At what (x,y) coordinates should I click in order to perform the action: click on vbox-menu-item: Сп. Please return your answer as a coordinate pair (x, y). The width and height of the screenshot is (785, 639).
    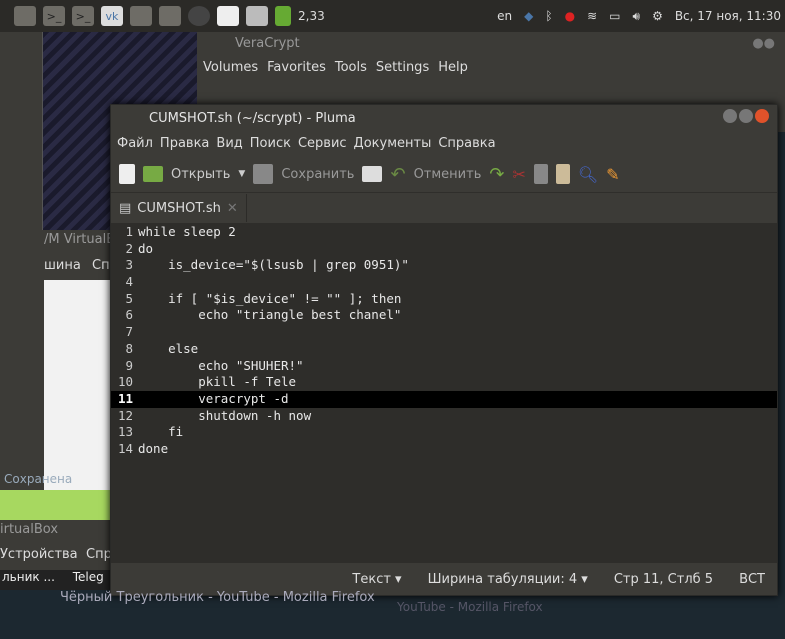
    Looking at the image, I should click on (101, 265).